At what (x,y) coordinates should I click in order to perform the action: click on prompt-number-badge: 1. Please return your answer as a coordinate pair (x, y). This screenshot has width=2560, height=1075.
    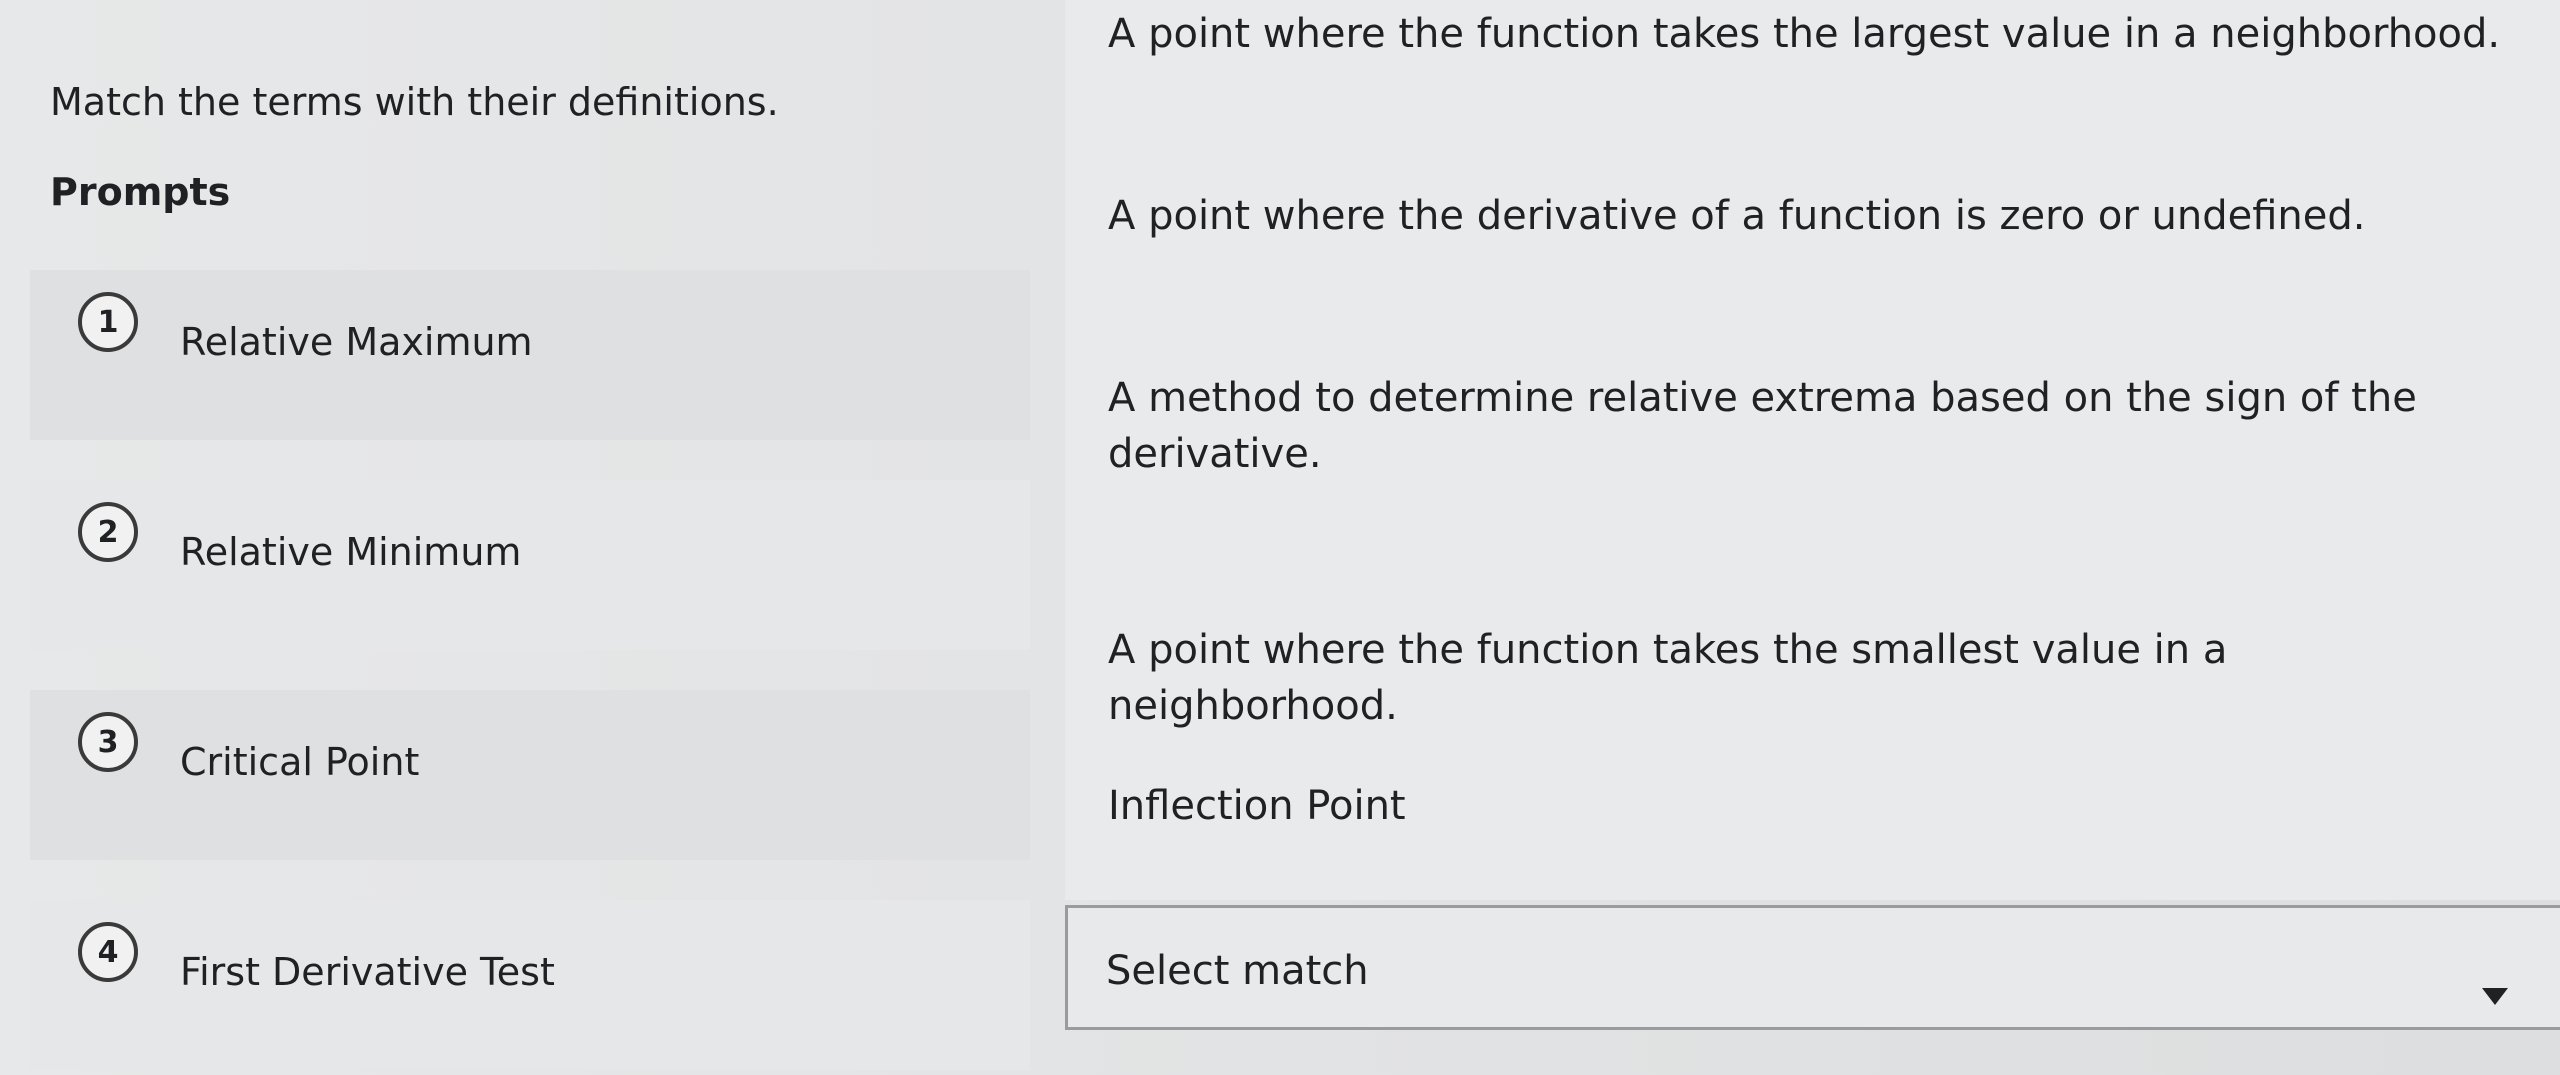
    Looking at the image, I should click on (108, 322).